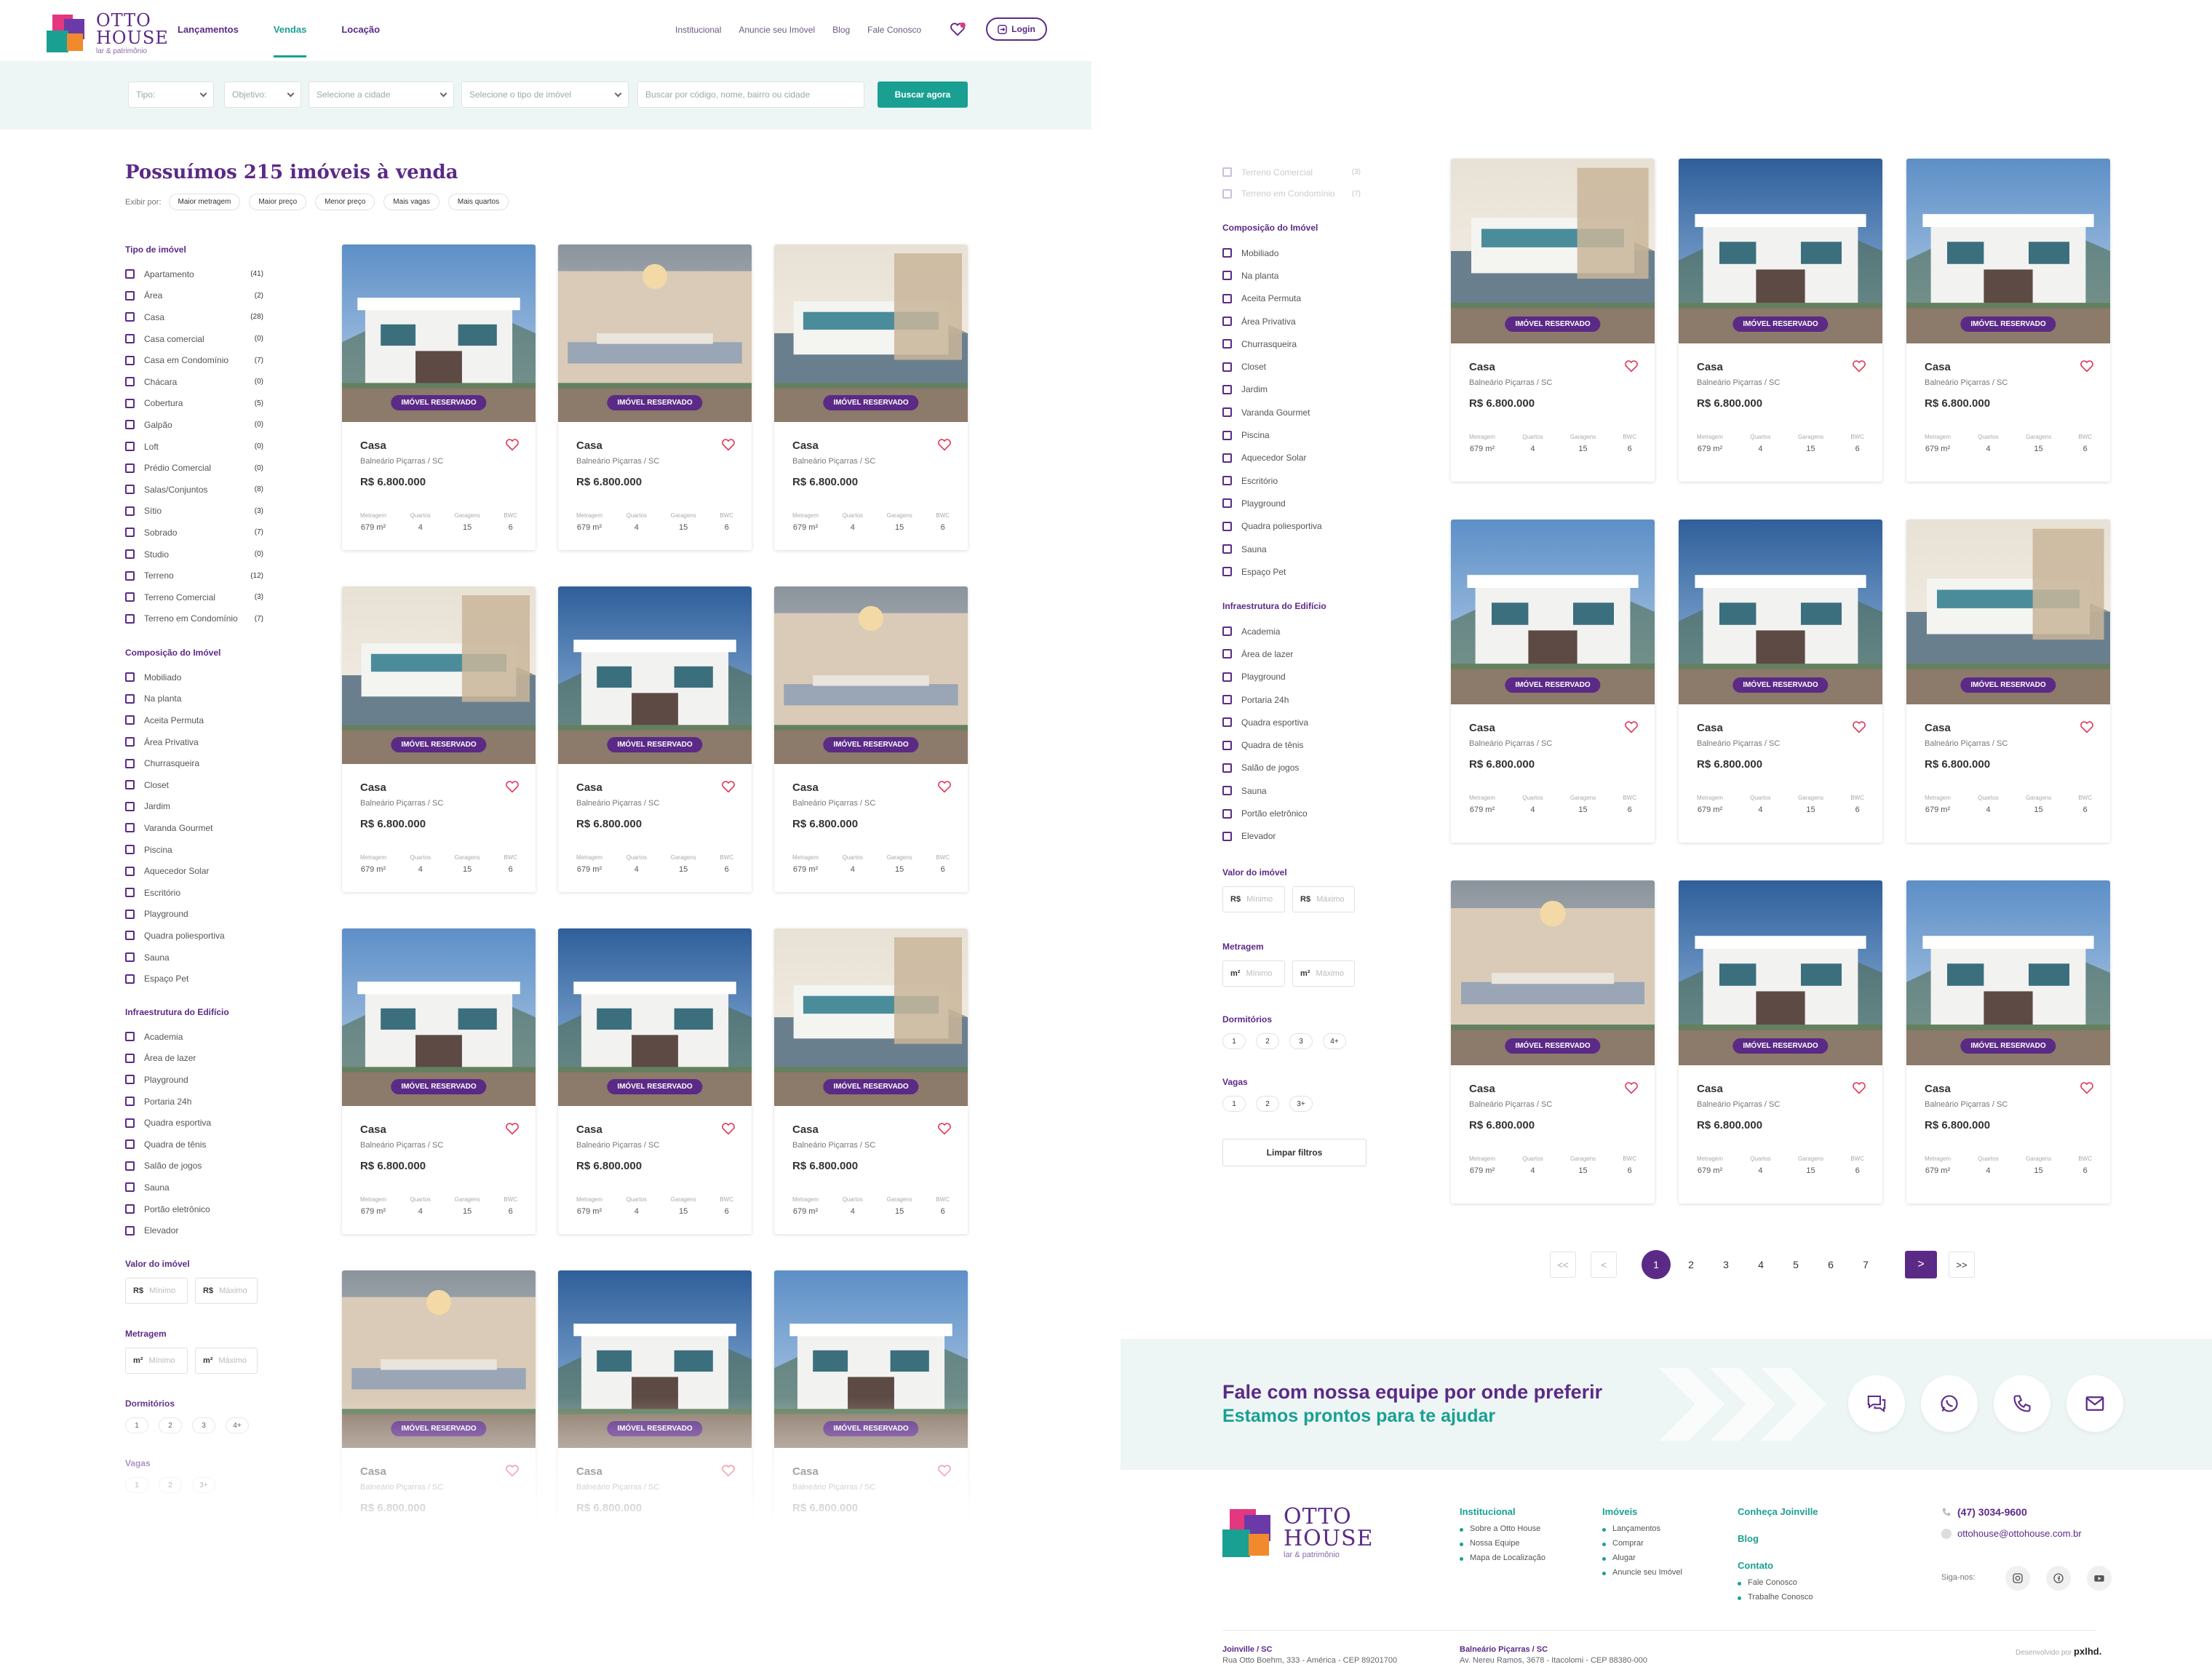  I want to click on filter-option: Casa (28), so click(194, 317).